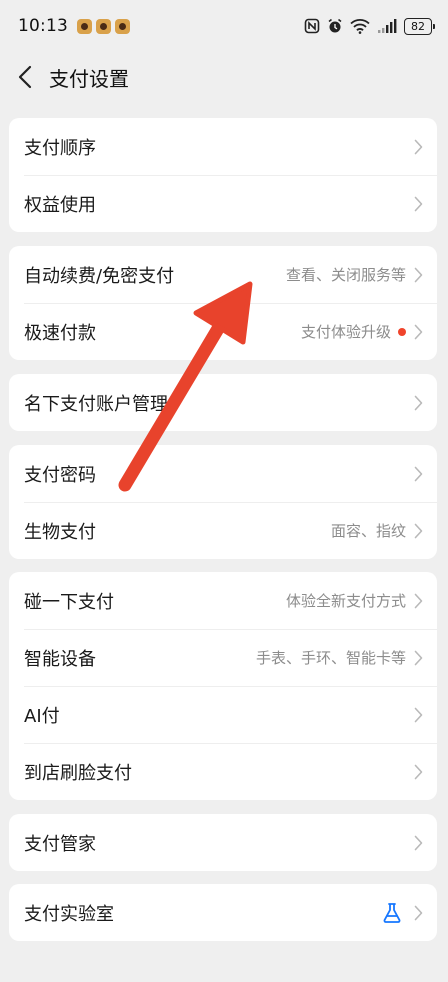 This screenshot has height=982, width=448. Describe the element at coordinates (223, 600) in the screenshot. I see `tap-to-pay-item: 碰一下支付 体验全新支付方式` at that location.